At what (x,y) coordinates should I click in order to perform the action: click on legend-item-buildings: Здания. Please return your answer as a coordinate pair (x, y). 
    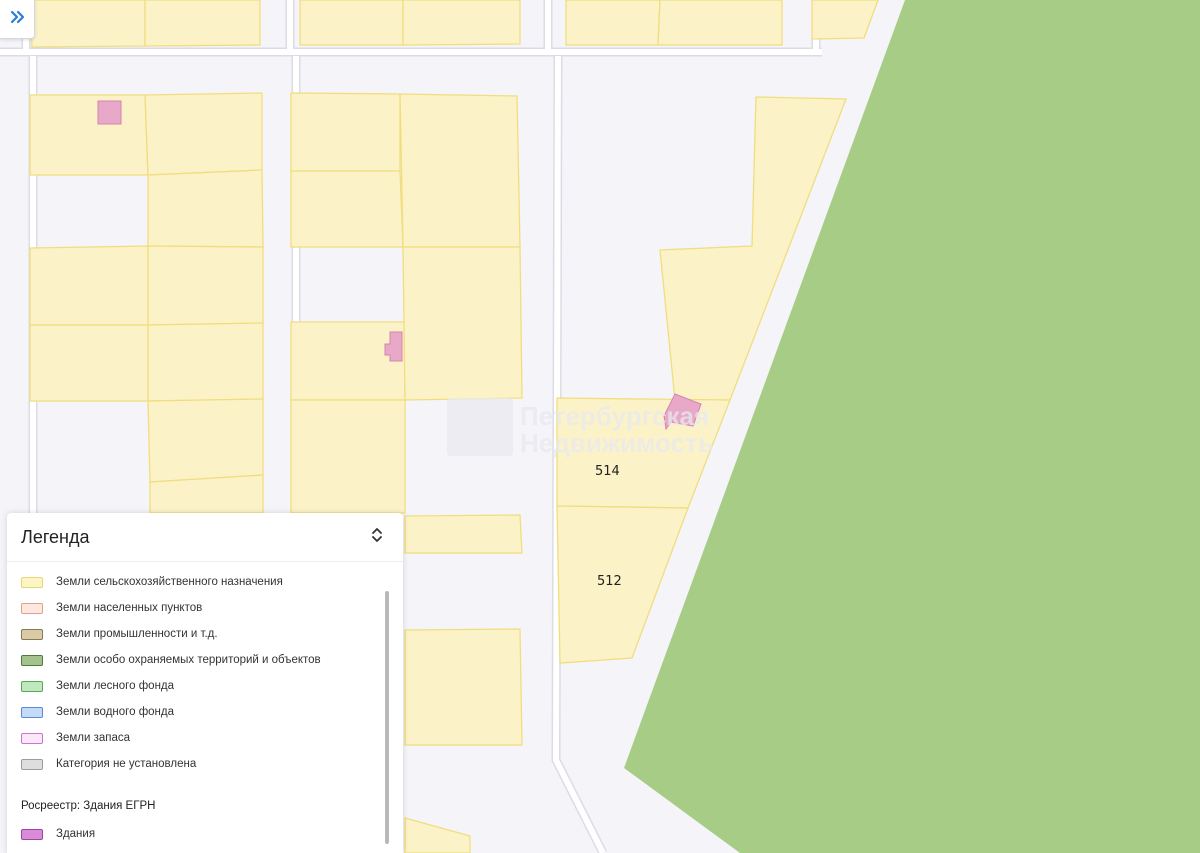
    Looking at the image, I should click on (58, 834).